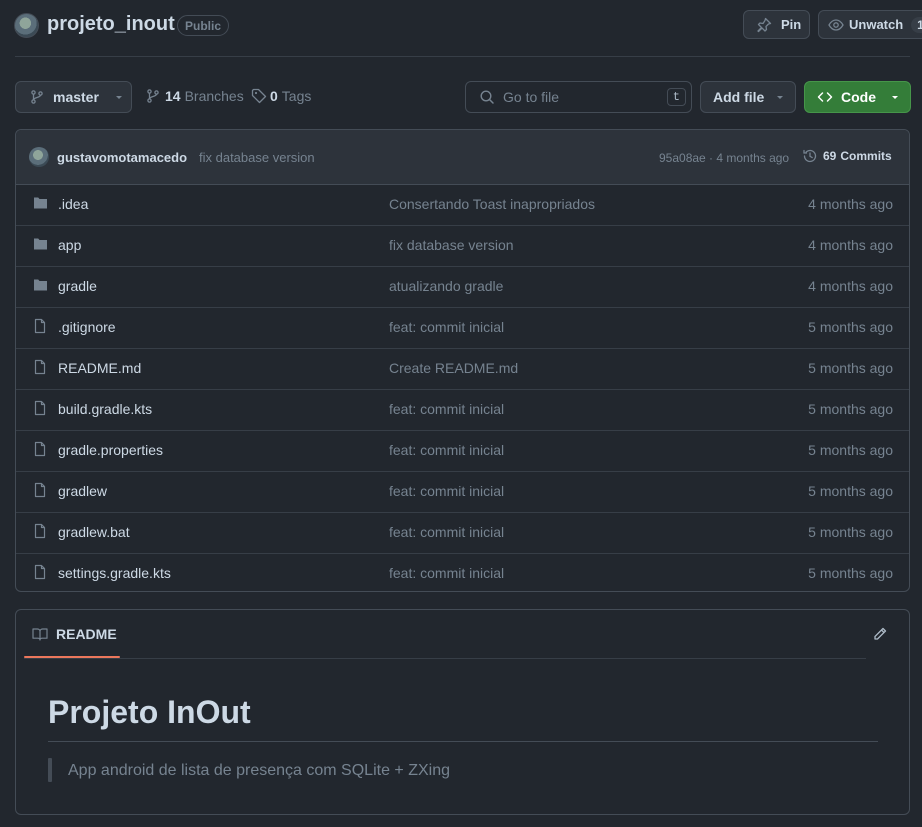 This screenshot has width=922, height=827. What do you see at coordinates (26, 25) in the screenshot?
I see `owner-avatar` at bounding box center [26, 25].